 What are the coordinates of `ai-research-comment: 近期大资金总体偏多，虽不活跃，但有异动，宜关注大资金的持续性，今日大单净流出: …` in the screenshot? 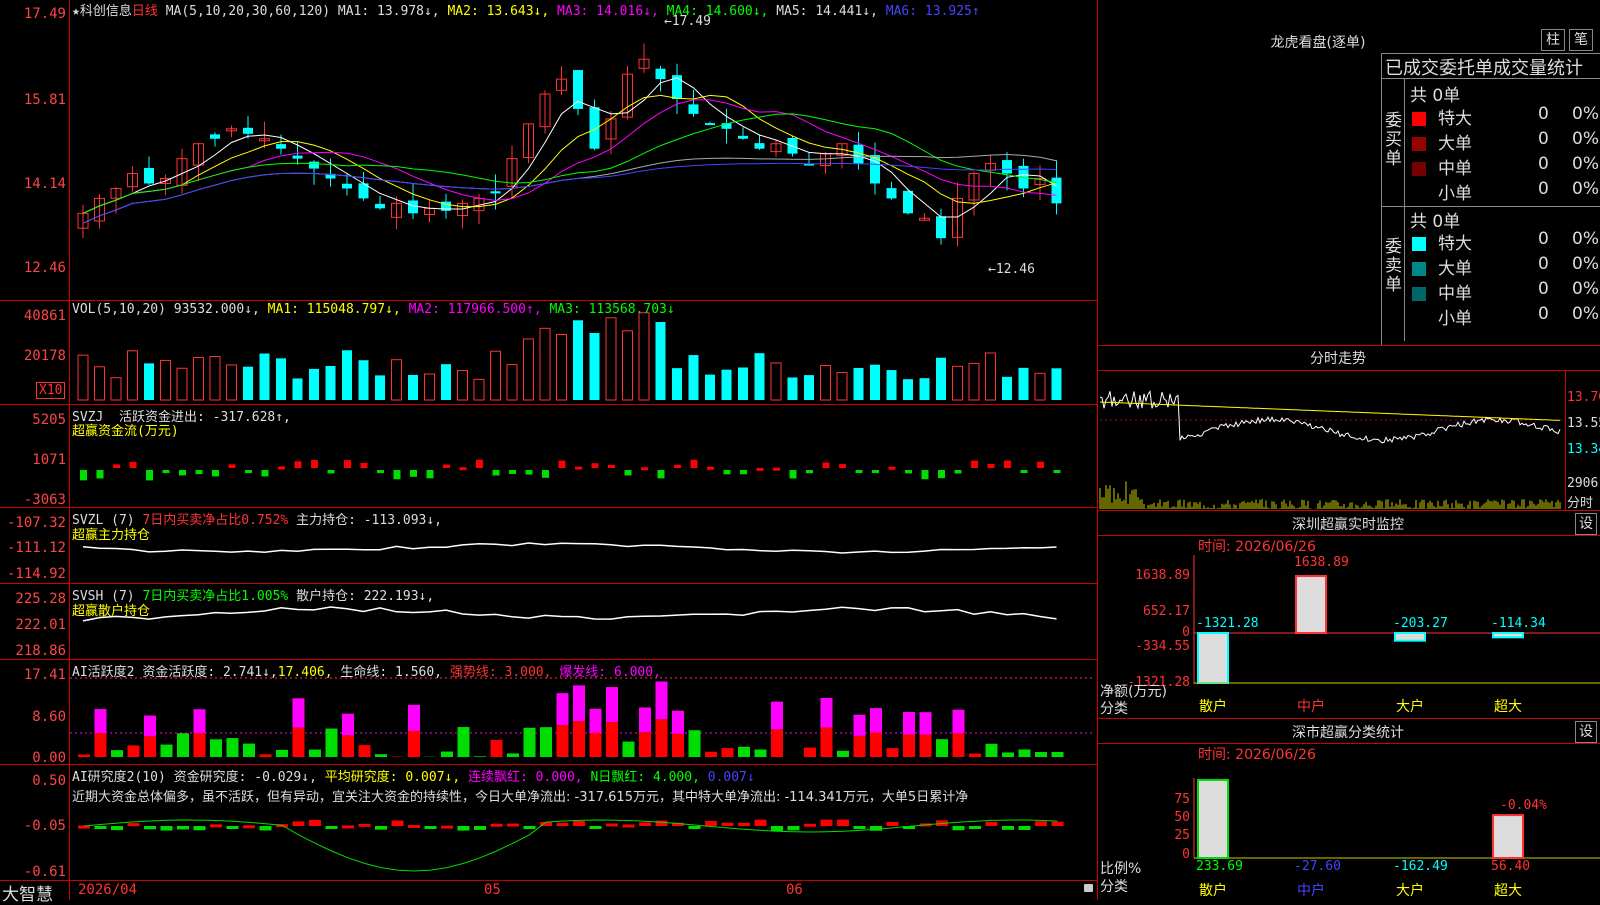 It's located at (583, 795).